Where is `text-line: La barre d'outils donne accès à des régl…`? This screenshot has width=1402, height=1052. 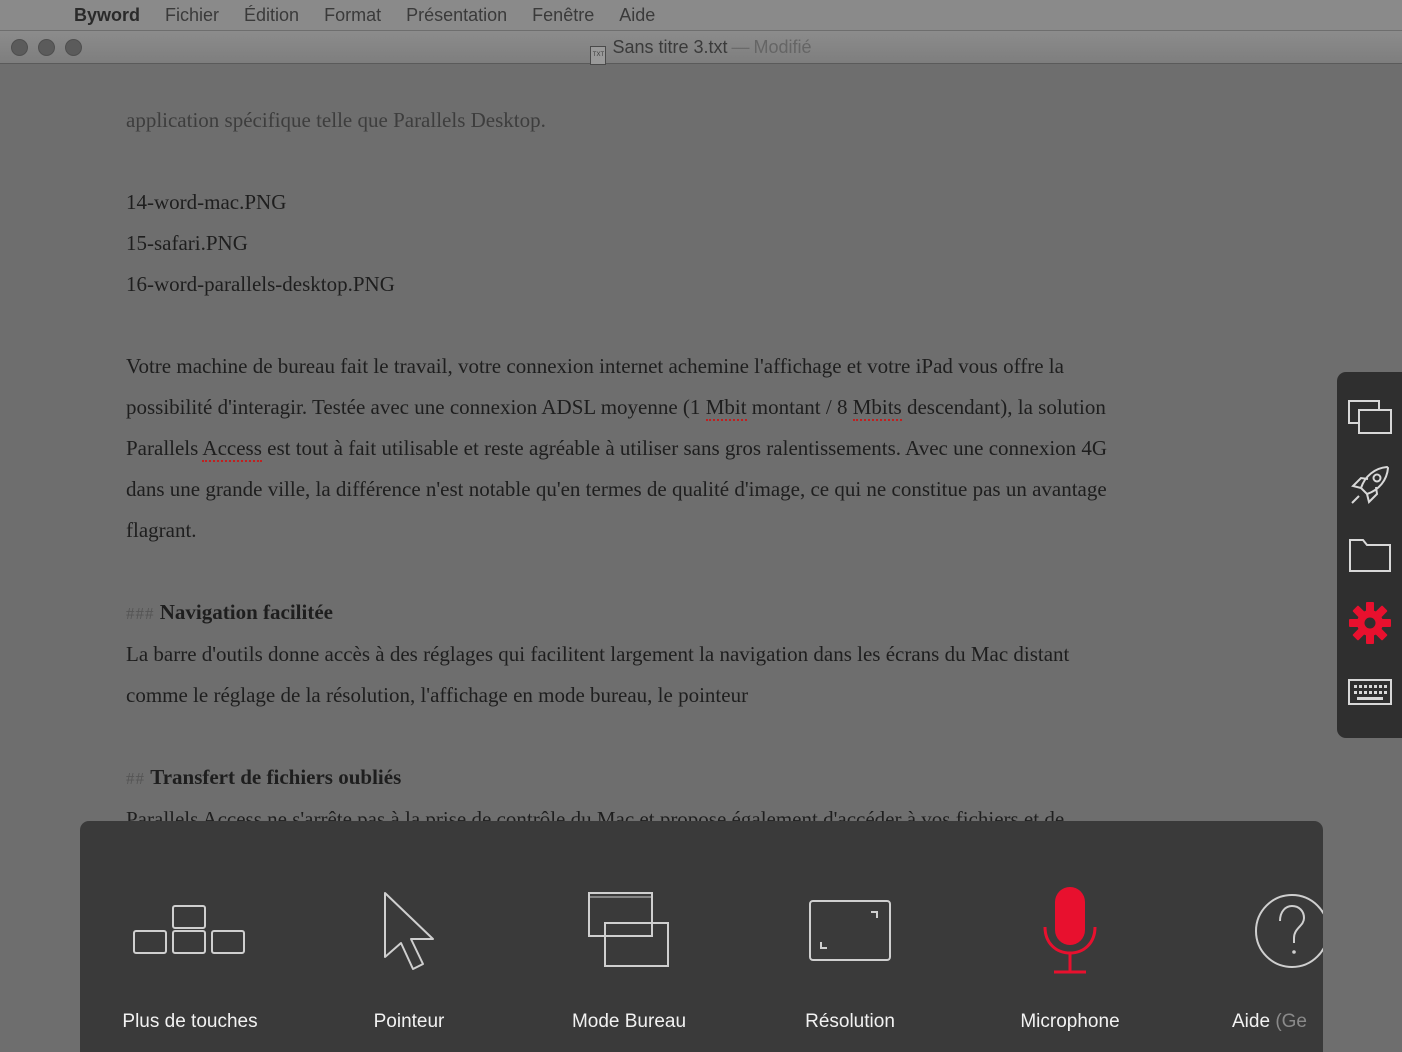
text-line: La barre d'outils donne accès à des régl… is located at coordinates (598, 654).